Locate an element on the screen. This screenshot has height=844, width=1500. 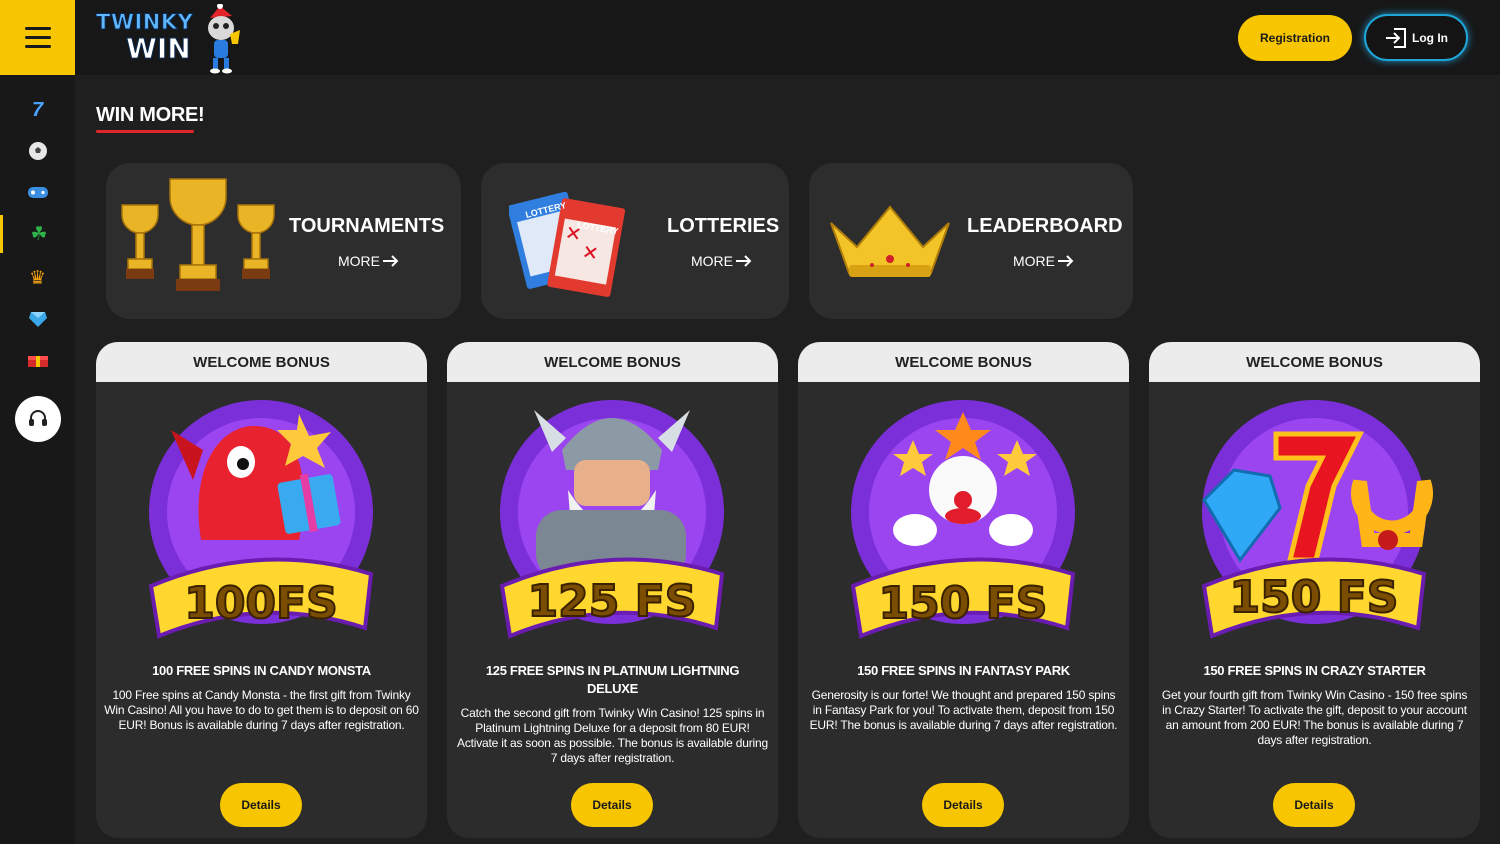
promo-title: TOURNAMENTS is located at coordinates (367, 226).